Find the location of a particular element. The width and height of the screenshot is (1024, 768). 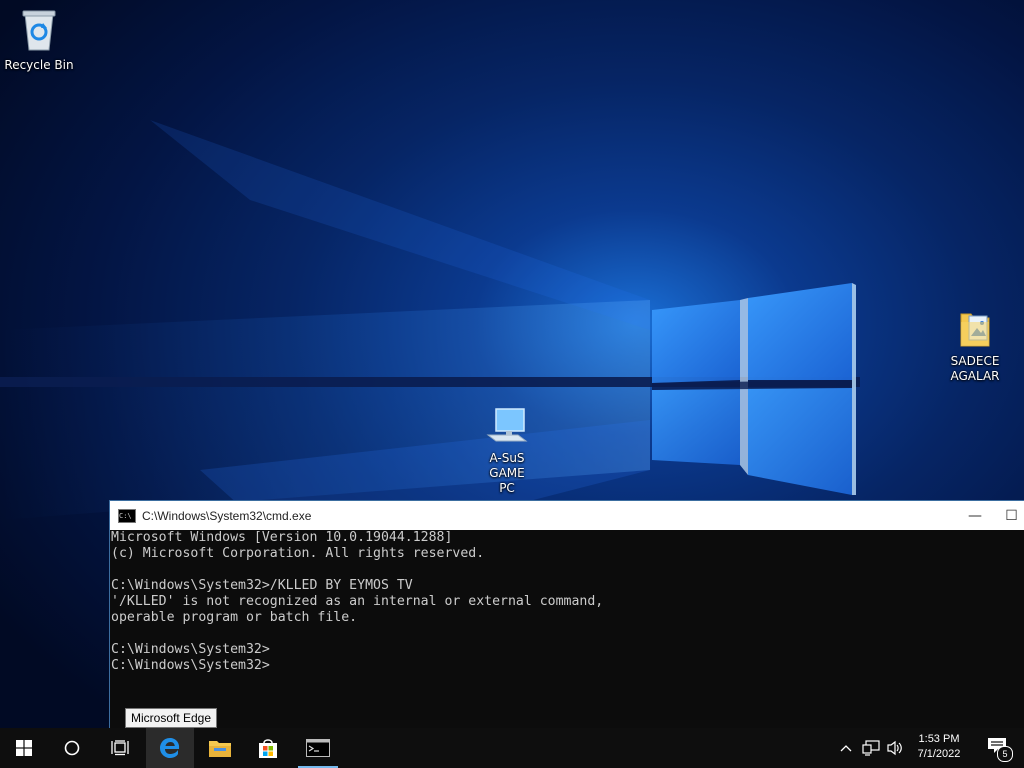

windows-logo-icon is located at coordinates (24, 748).